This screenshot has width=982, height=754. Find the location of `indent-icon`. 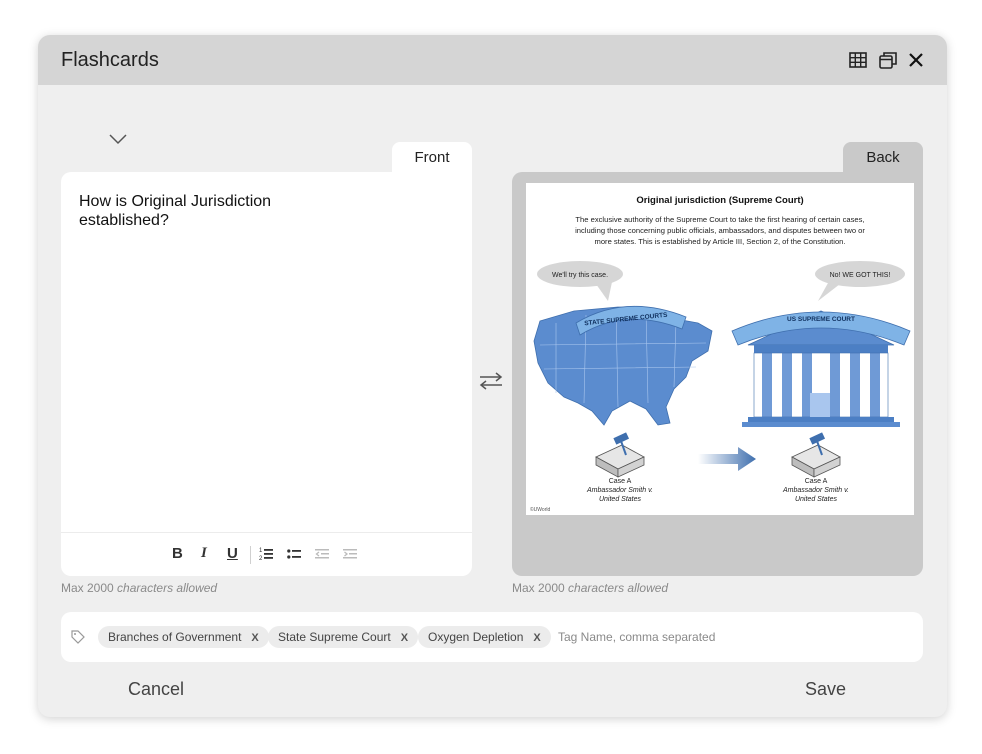

indent-icon is located at coordinates (350, 554).